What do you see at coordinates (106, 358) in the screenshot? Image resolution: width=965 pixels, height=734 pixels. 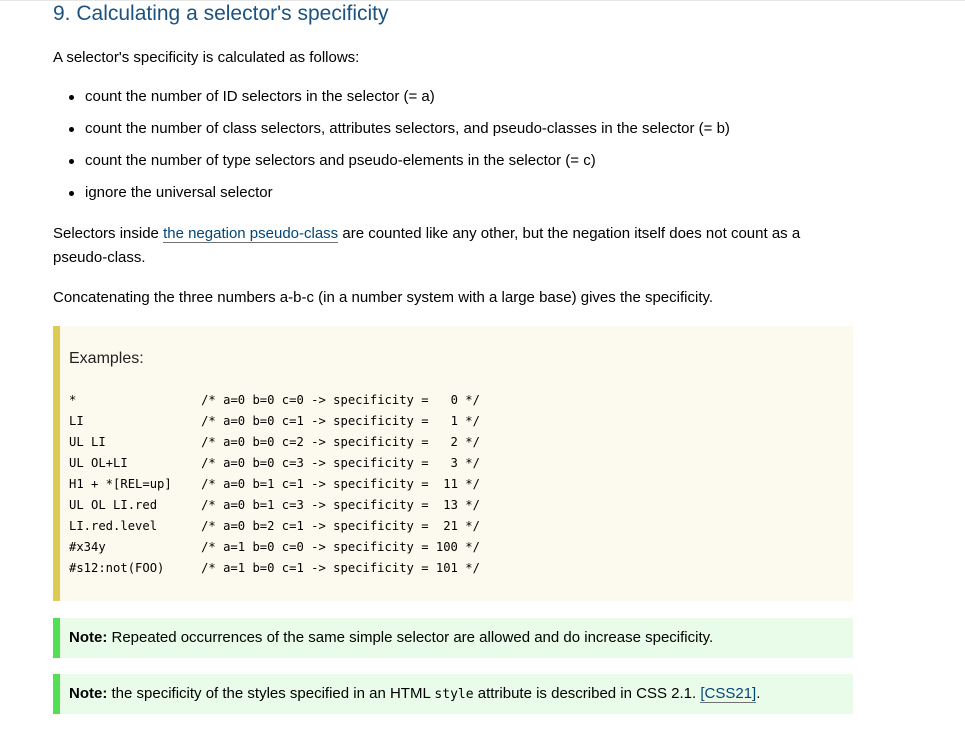 I see `examples-title: Examples:` at bounding box center [106, 358].